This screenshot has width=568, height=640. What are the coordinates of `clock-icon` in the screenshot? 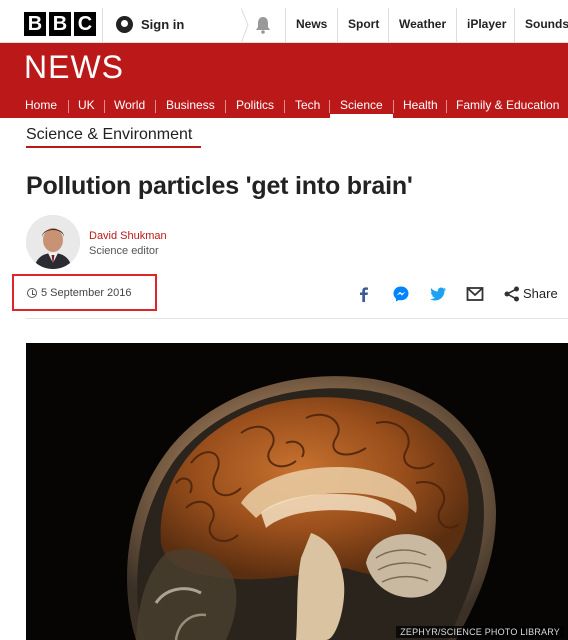 It's located at (32, 293).